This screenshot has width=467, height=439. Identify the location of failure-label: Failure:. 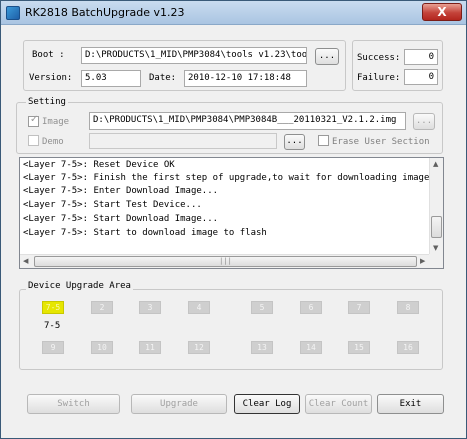
(379, 78).